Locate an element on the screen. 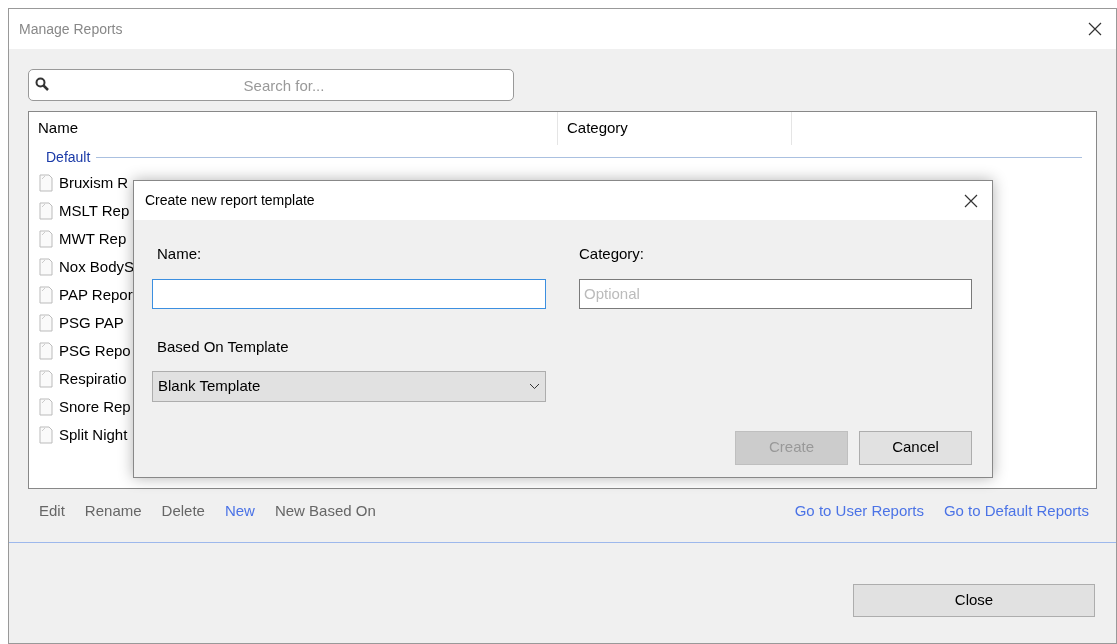 This screenshot has height=644, width=1117. field-label: Based On Template is located at coordinates (223, 346).